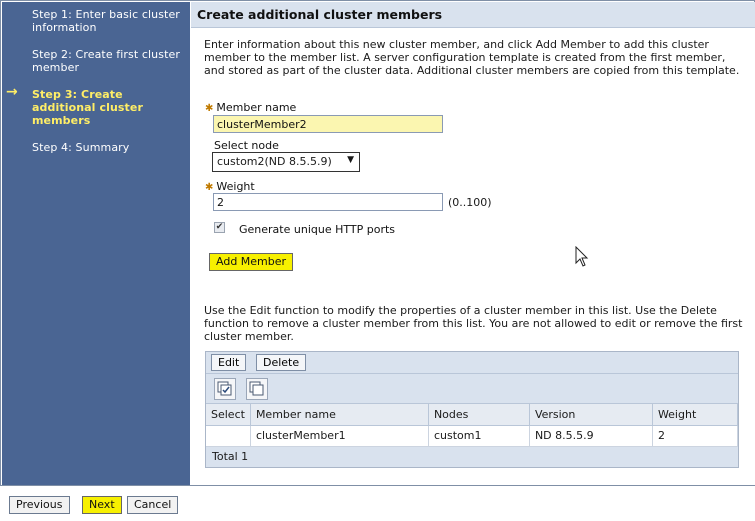 The width and height of the screenshot is (755, 521). Describe the element at coordinates (102, 505) in the screenshot. I see `next-button: Next` at that location.